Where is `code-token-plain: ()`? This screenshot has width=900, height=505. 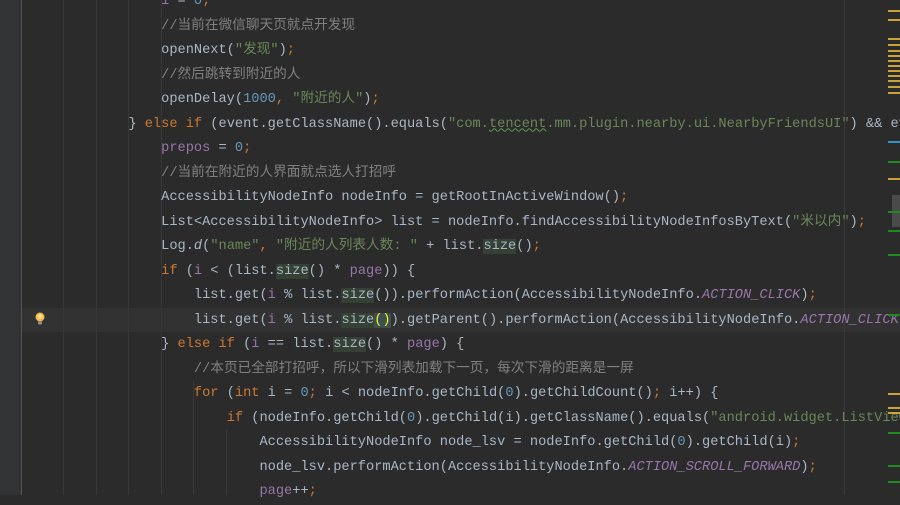 code-token-plain: () is located at coordinates (524, 246).